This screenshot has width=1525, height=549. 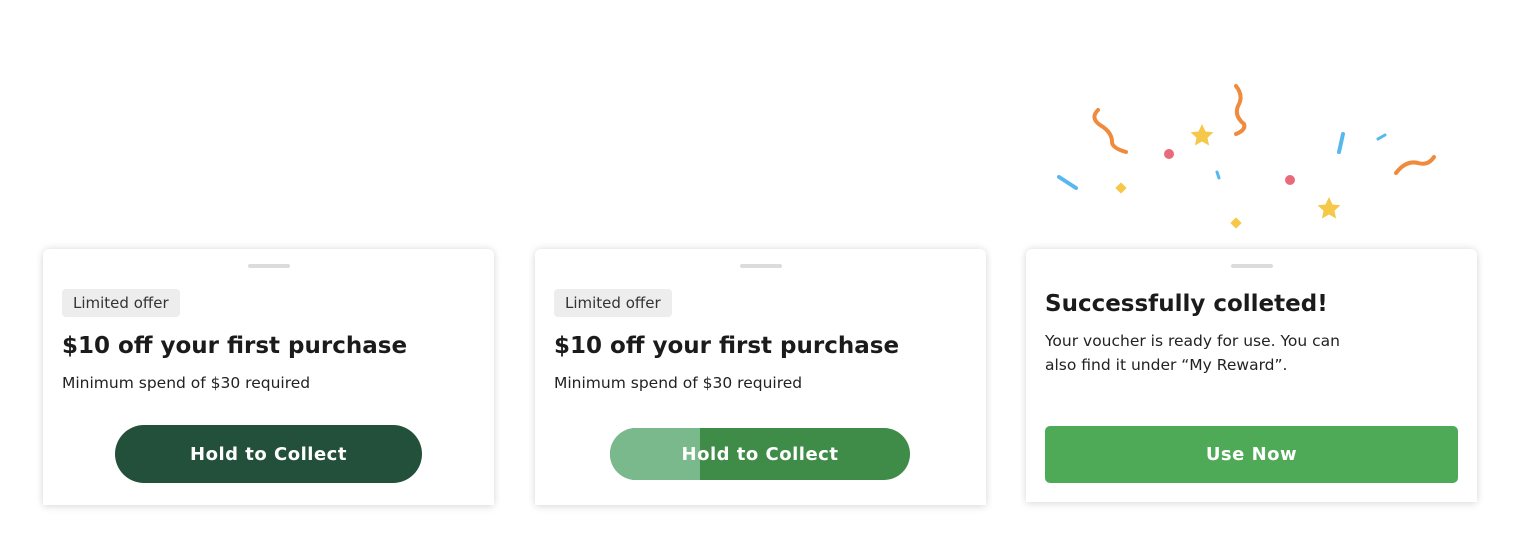 I want to click on hold-button-label: Hold to Collect, so click(x=760, y=454).